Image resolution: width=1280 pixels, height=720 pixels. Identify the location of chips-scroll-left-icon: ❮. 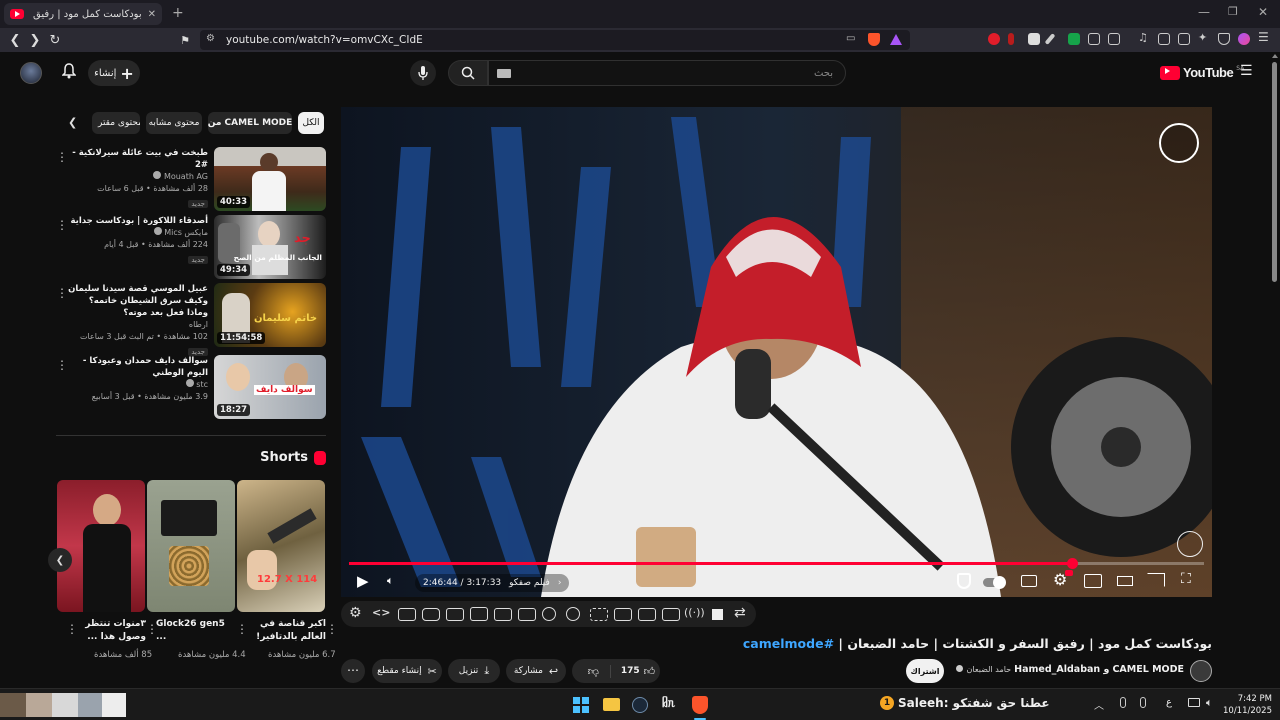
(72, 122).